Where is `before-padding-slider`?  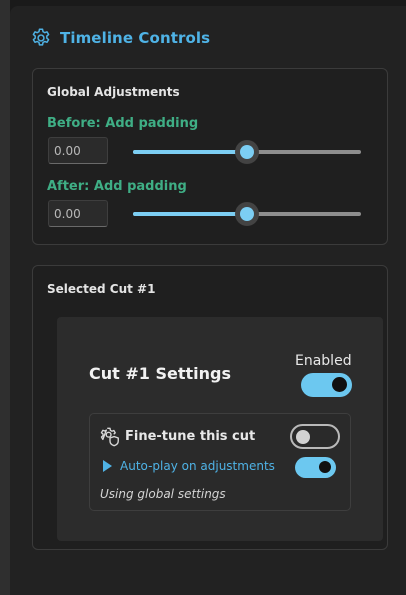
before-padding-slider is located at coordinates (247, 152).